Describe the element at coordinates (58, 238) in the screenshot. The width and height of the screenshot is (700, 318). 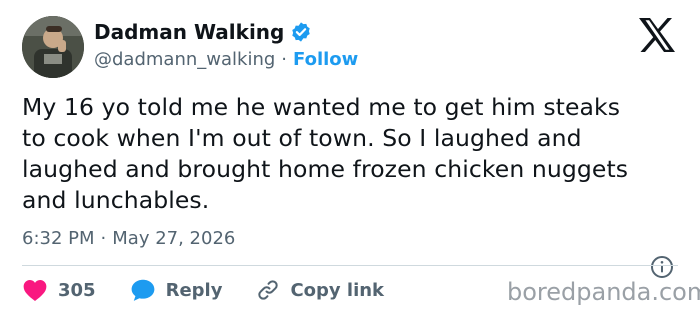
I see `tweet-time: 6:32 PM` at that location.